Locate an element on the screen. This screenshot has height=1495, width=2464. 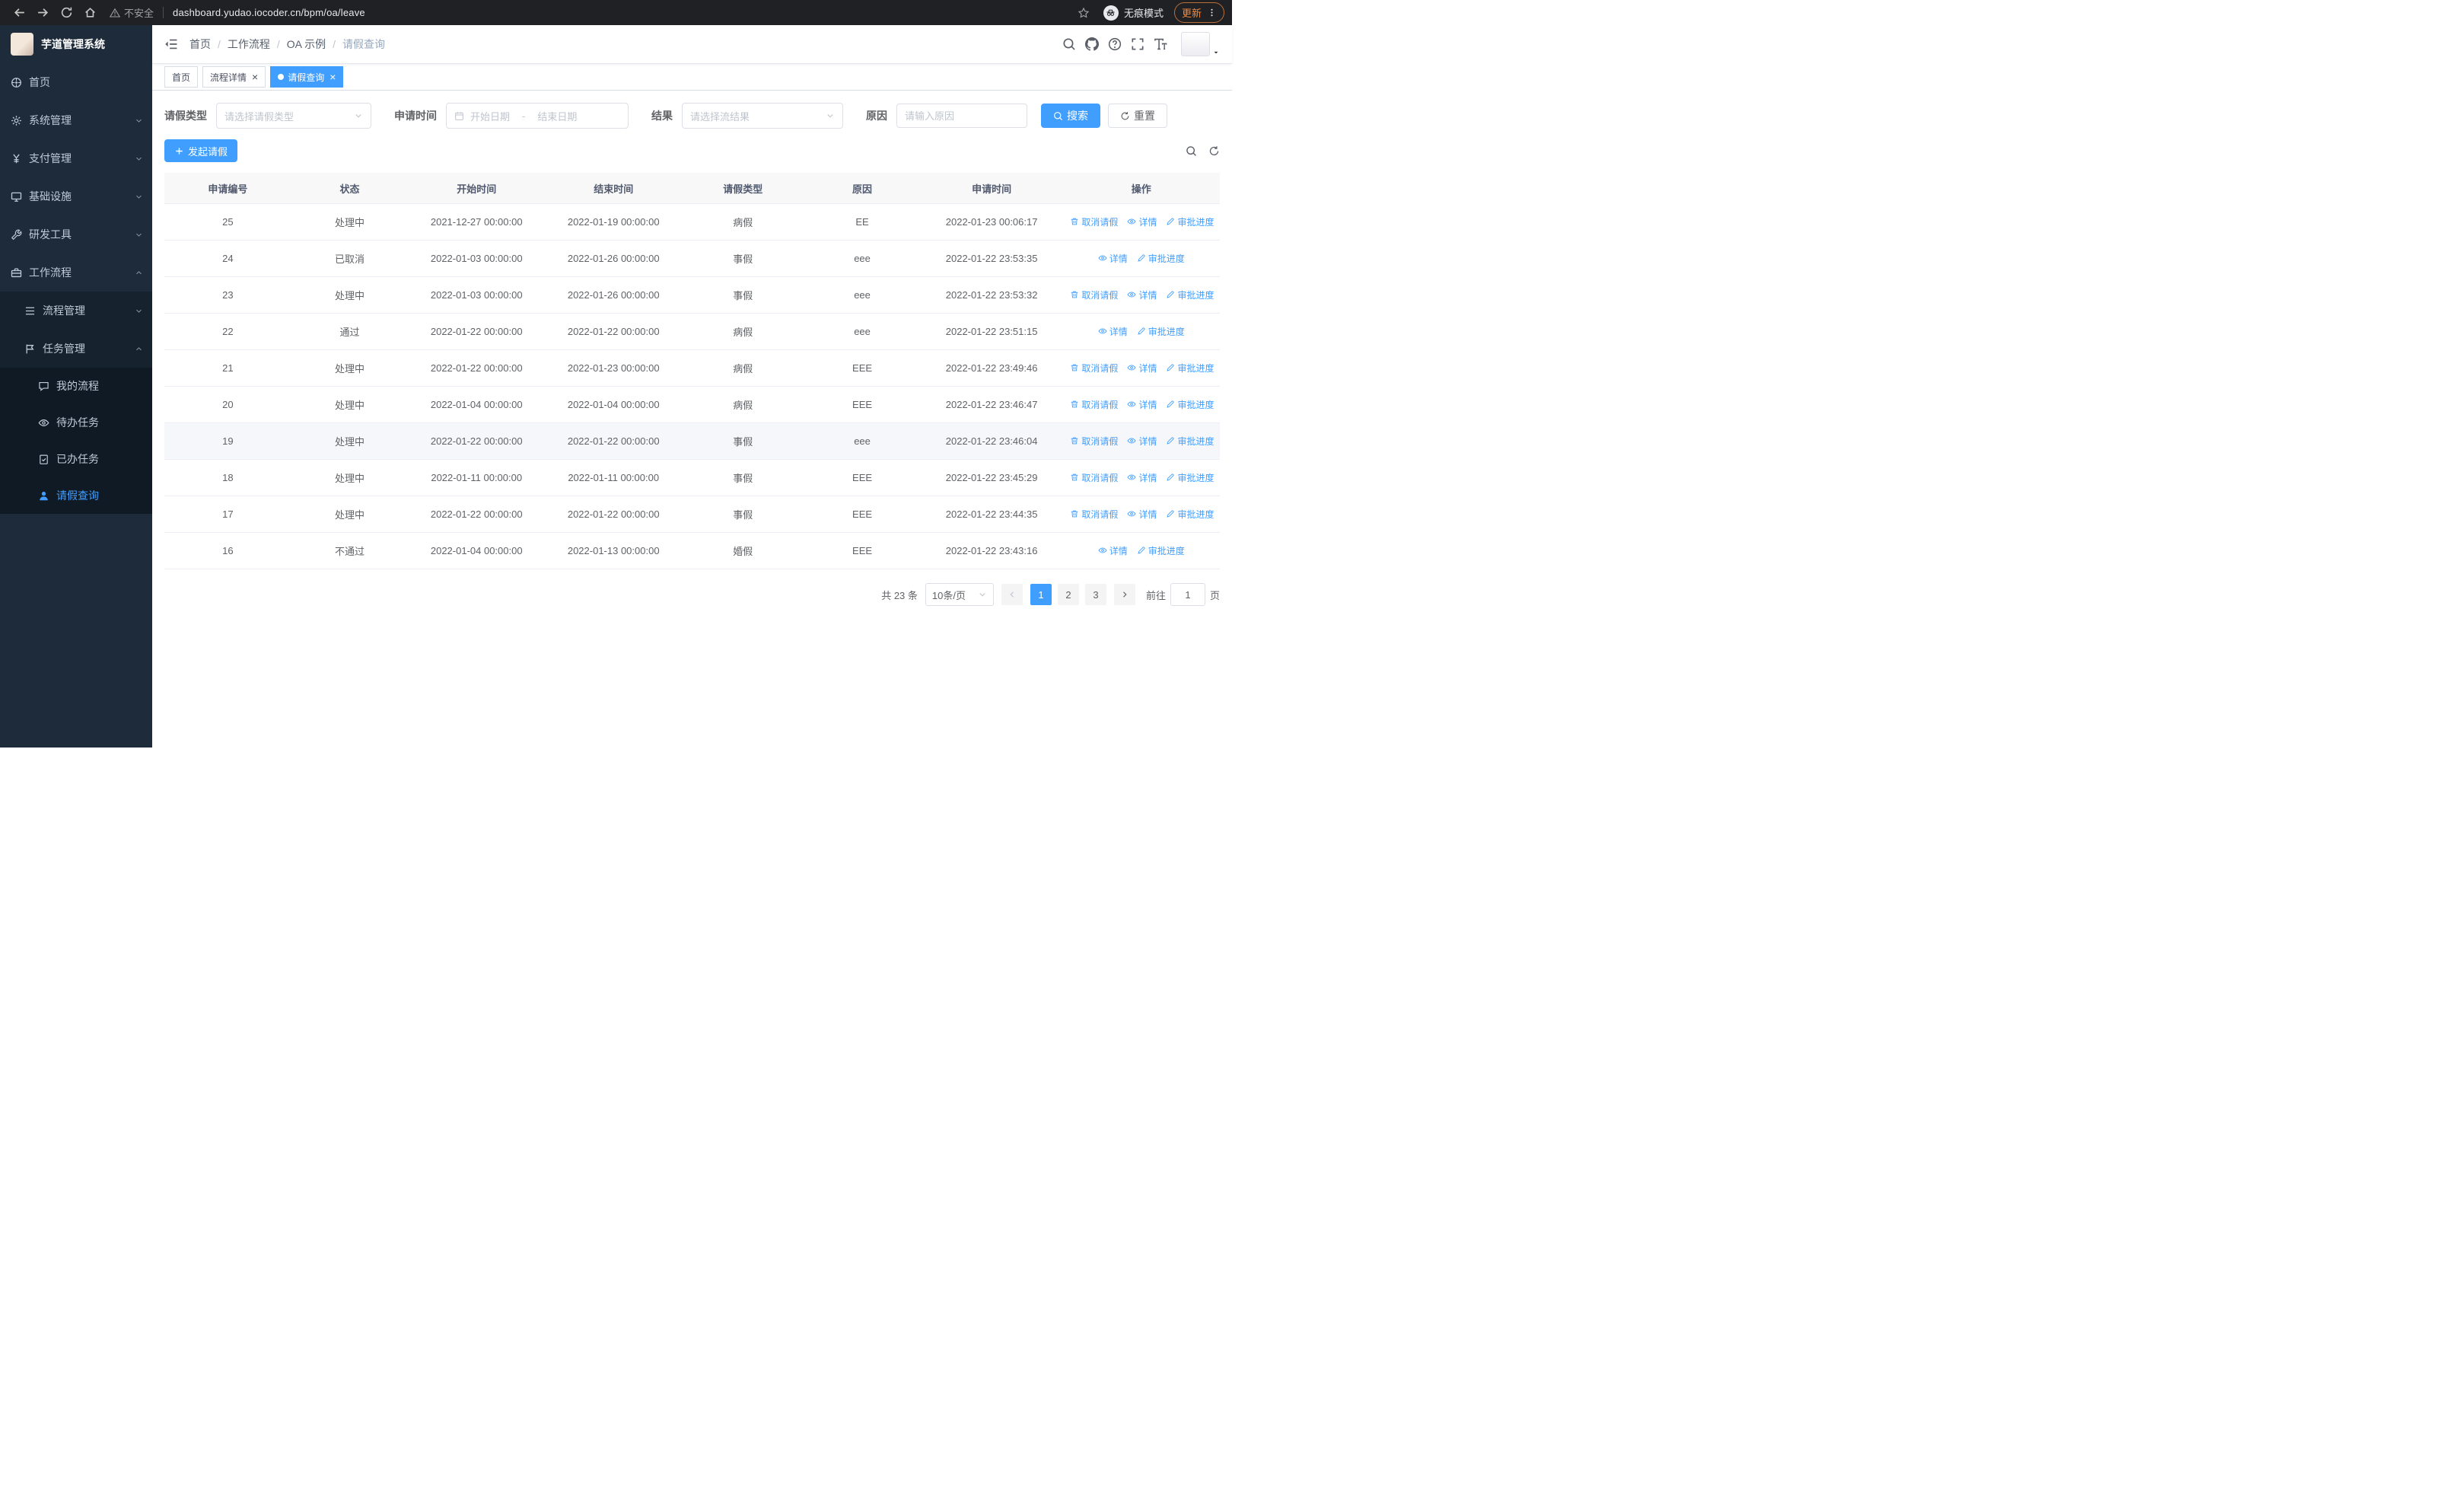
next-page-button is located at coordinates (1124, 595).